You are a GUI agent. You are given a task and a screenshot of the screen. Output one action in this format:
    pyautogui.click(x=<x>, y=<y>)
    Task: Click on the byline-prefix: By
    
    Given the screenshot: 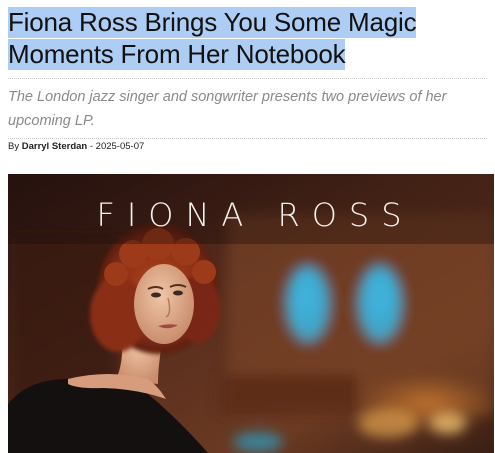 What is the action you would take?
    pyautogui.click(x=15, y=146)
    